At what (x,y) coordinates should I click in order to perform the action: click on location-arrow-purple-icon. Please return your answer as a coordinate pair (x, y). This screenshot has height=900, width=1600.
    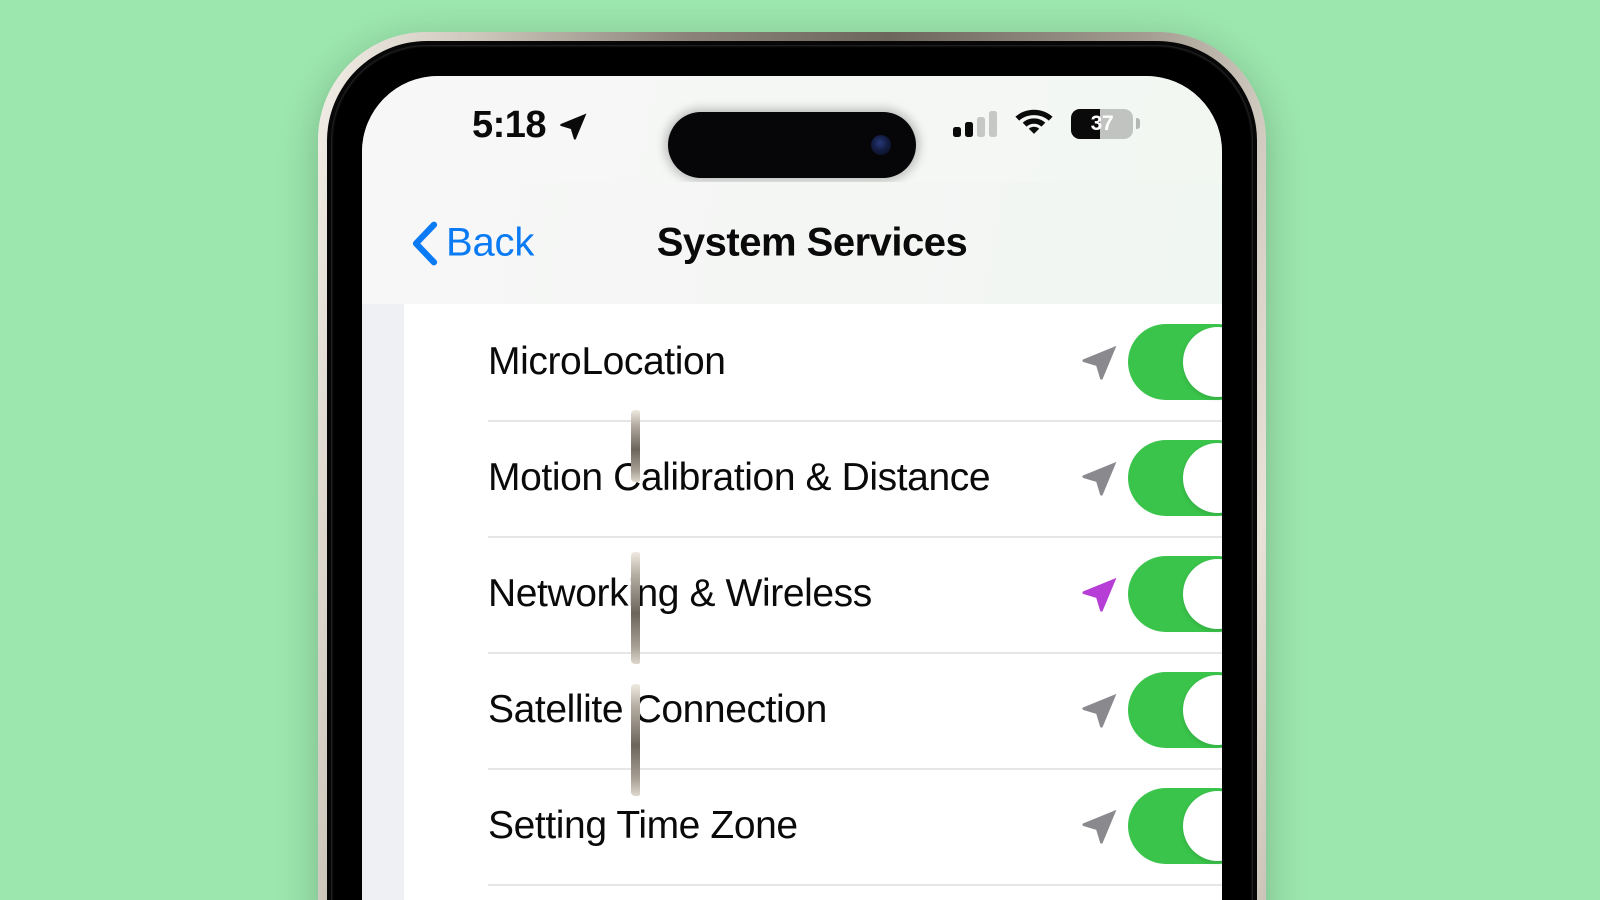
    Looking at the image, I should click on (1099, 594).